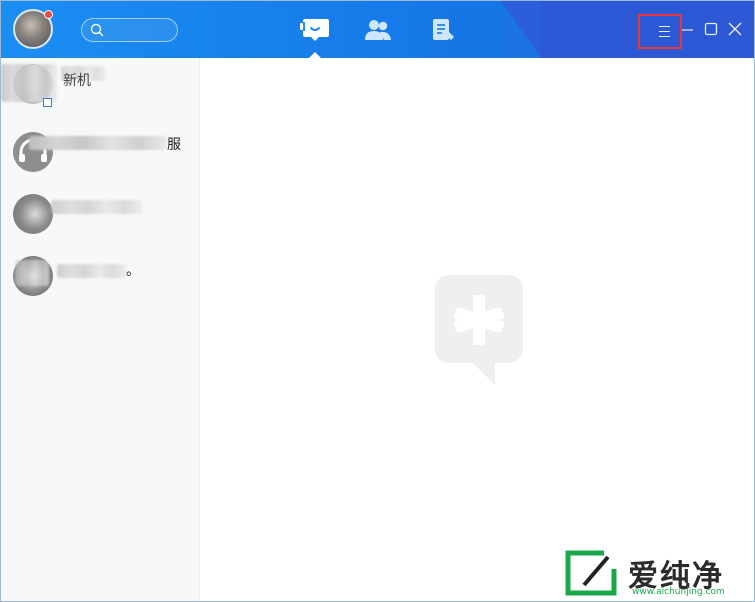 The height and width of the screenshot is (602, 755). I want to click on menu-button, so click(660, 31).